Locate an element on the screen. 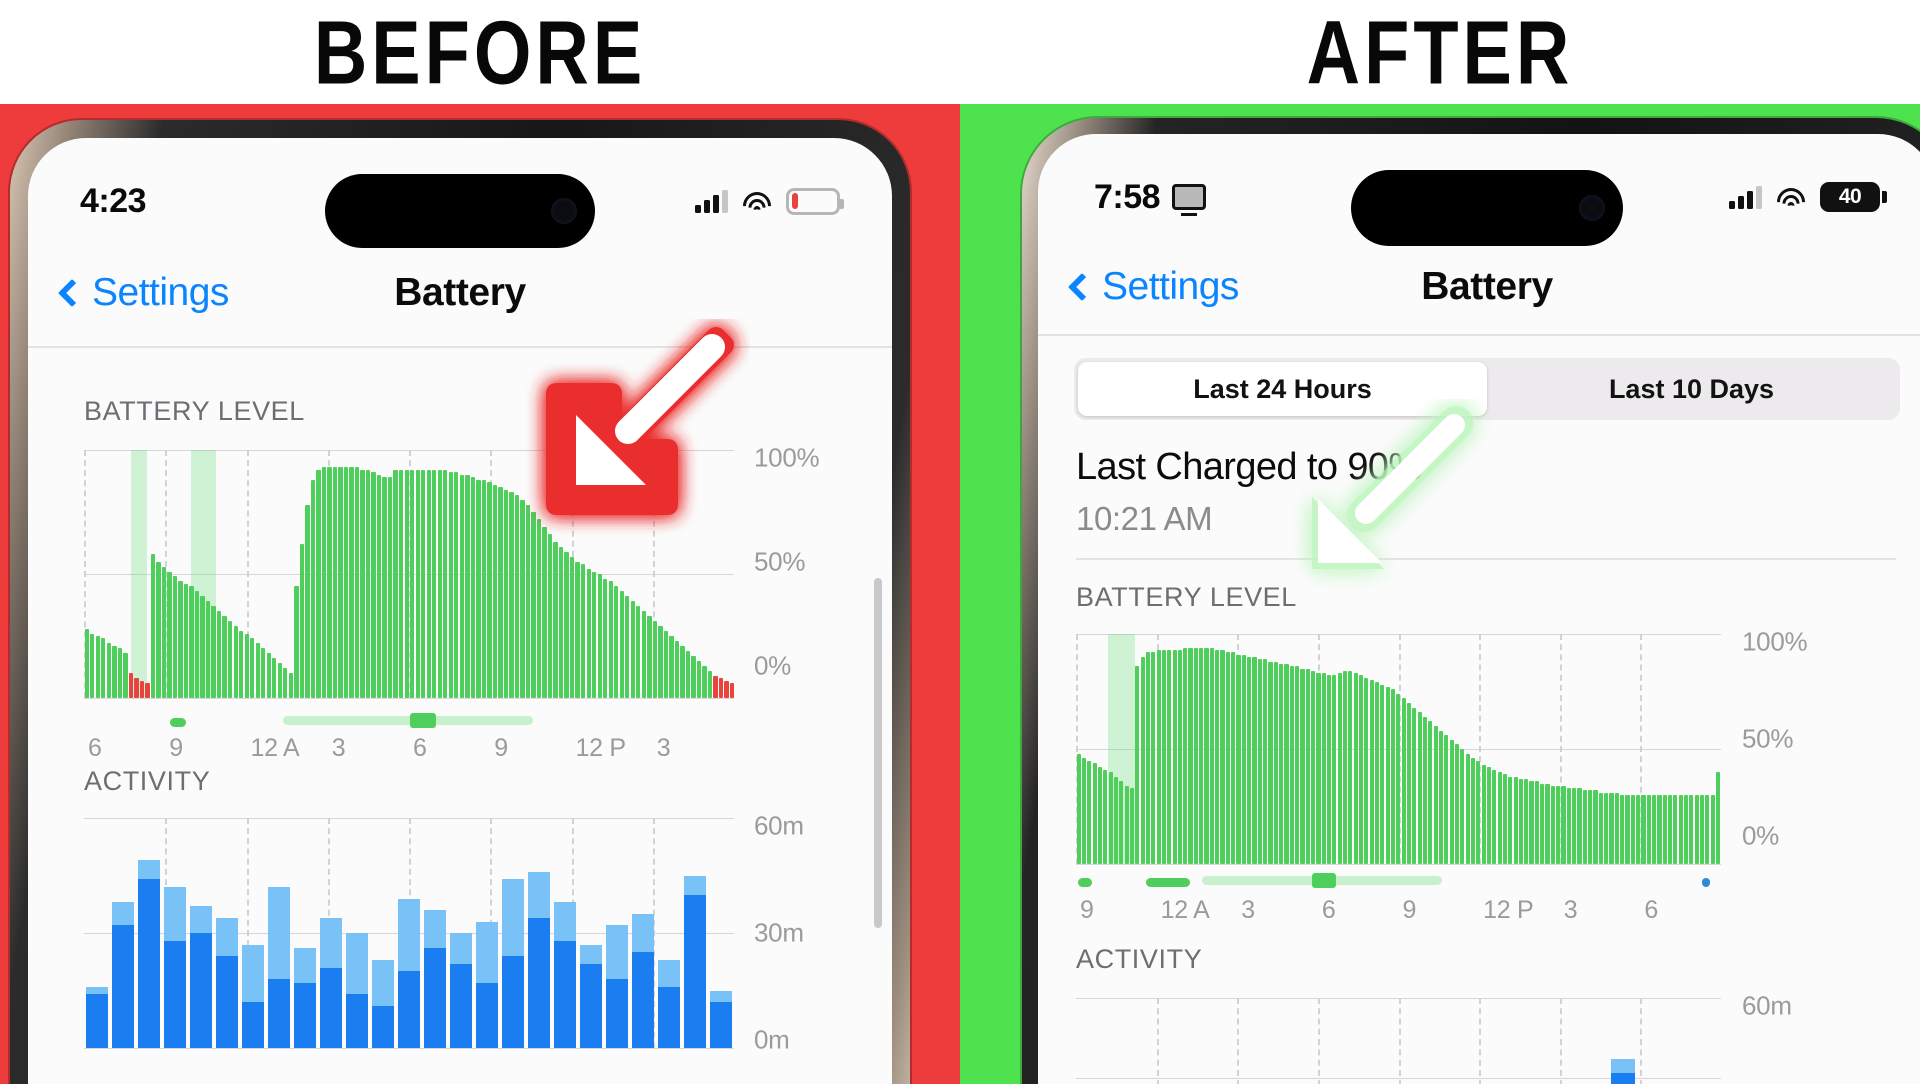 Image resolution: width=1920 pixels, height=1084 pixels. before-battery-level-chart is located at coordinates (409, 574).